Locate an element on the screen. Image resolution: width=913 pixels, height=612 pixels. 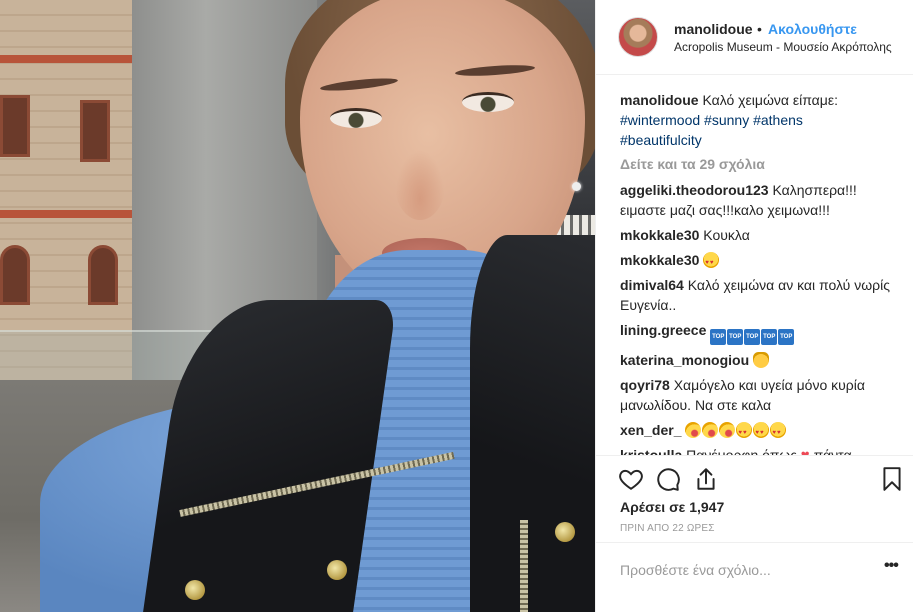
comment-item: katerina_monogiou is located at coordinates (757, 360).